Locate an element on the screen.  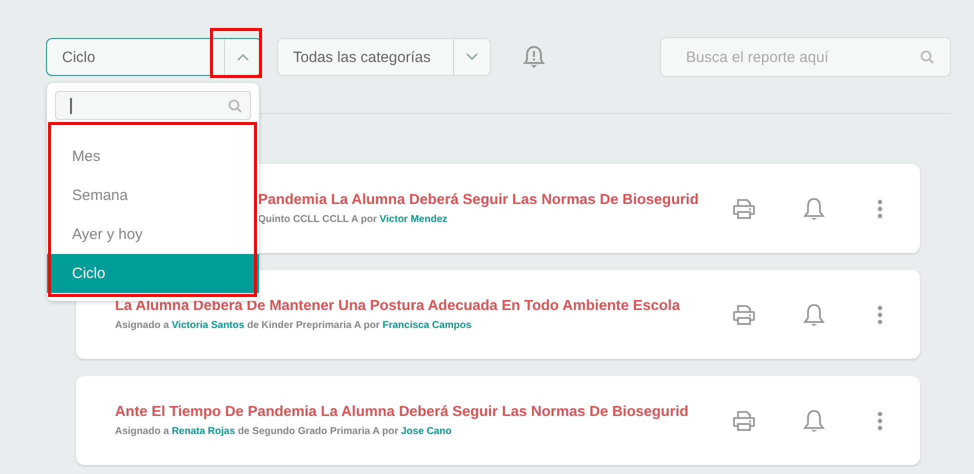
menu-option: Ciclo is located at coordinates (153, 273).